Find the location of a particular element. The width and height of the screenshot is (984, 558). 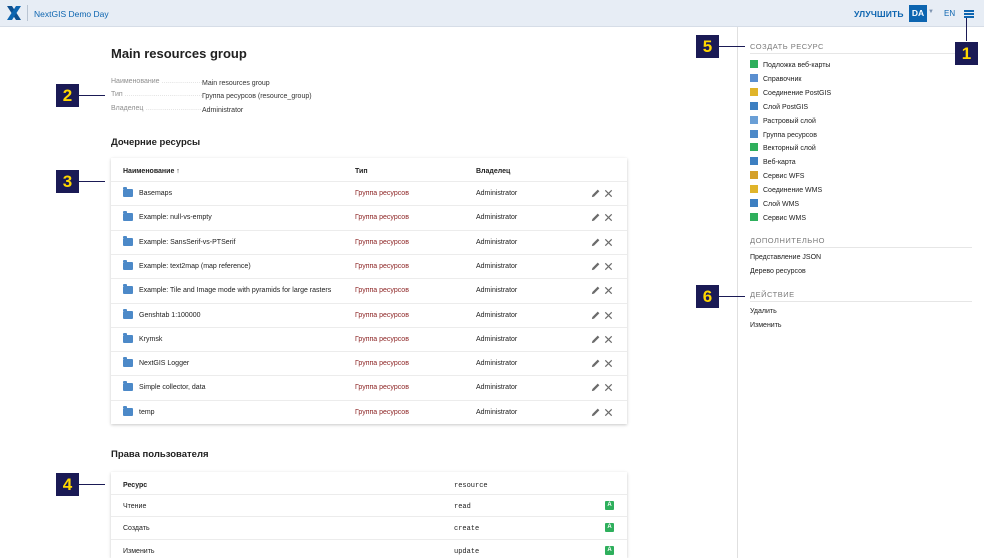

resource-name-link: Genshtab 1:100000 is located at coordinates (170, 315).